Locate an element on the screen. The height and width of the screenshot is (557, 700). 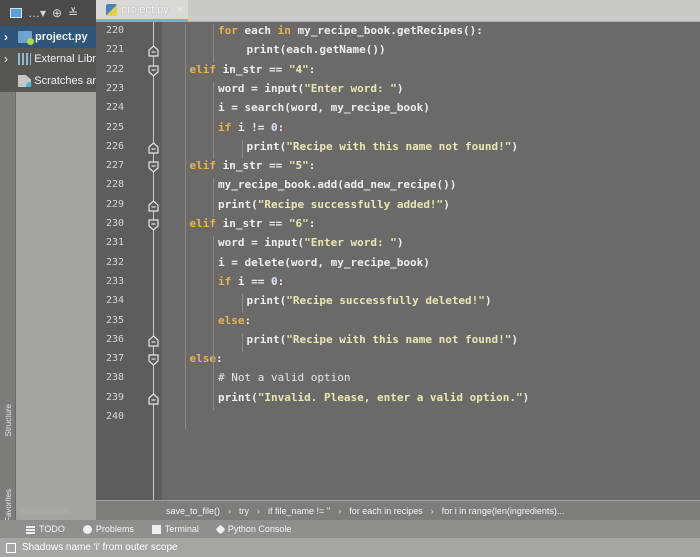
tree-item-project: › project.py is located at coordinates (48, 37).